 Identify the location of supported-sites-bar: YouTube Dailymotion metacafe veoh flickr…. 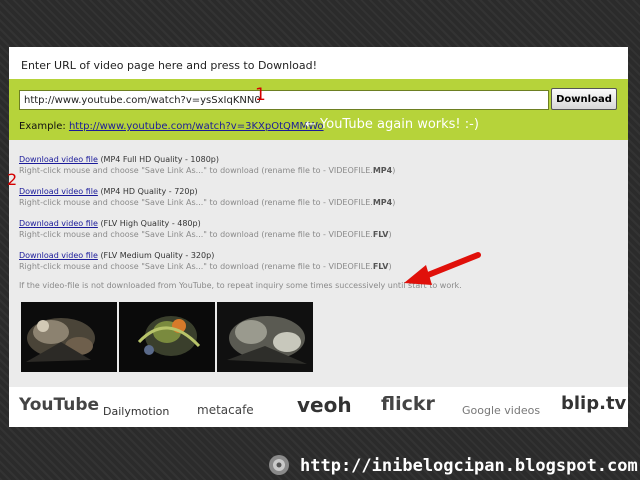
(318, 407).